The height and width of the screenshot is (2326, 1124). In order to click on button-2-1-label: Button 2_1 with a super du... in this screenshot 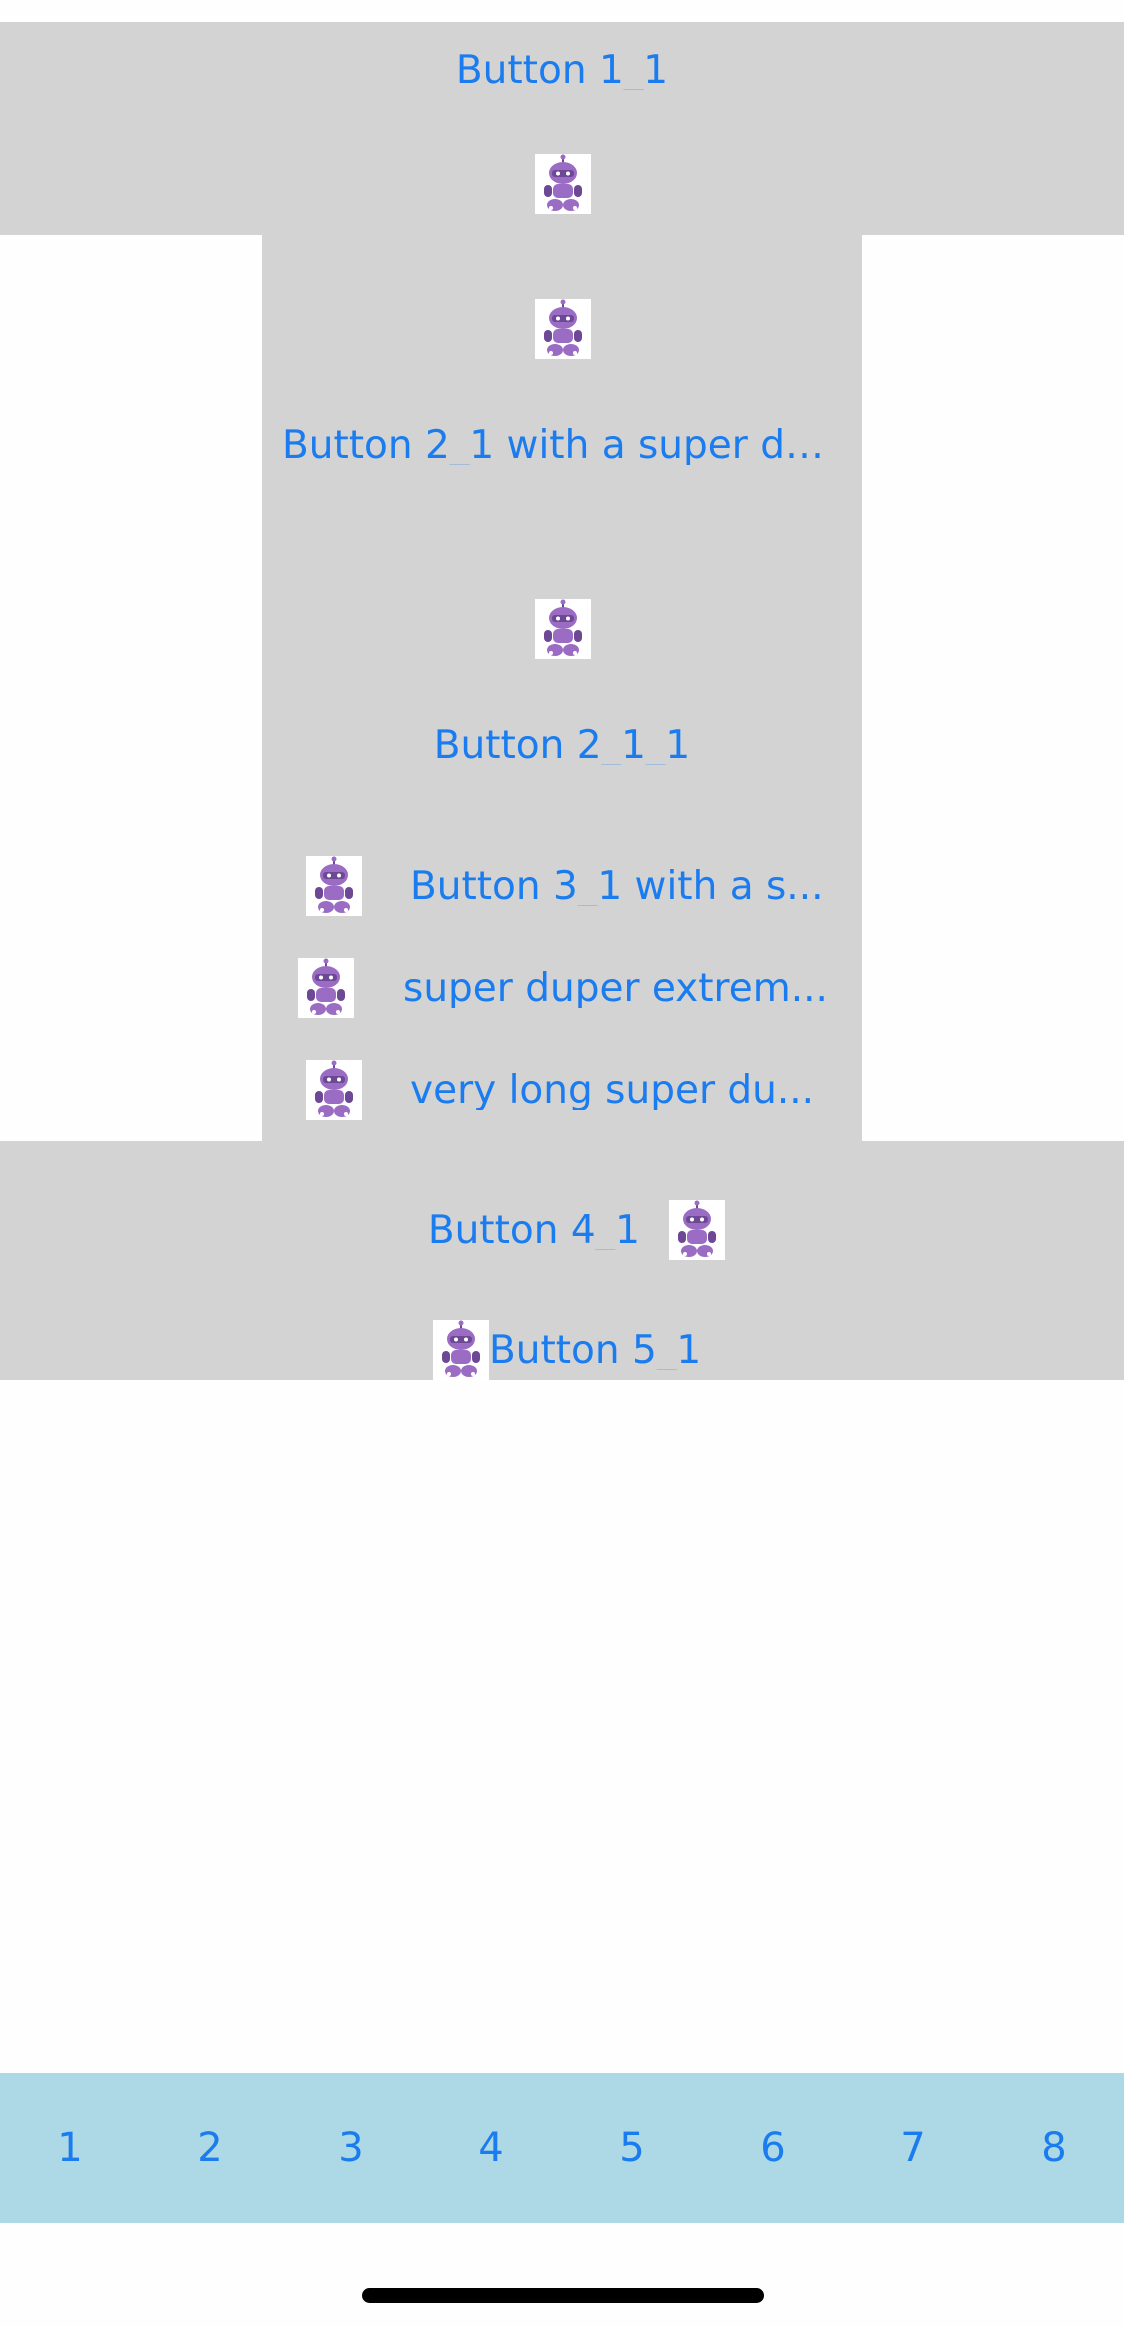, I will do `click(562, 445)`.